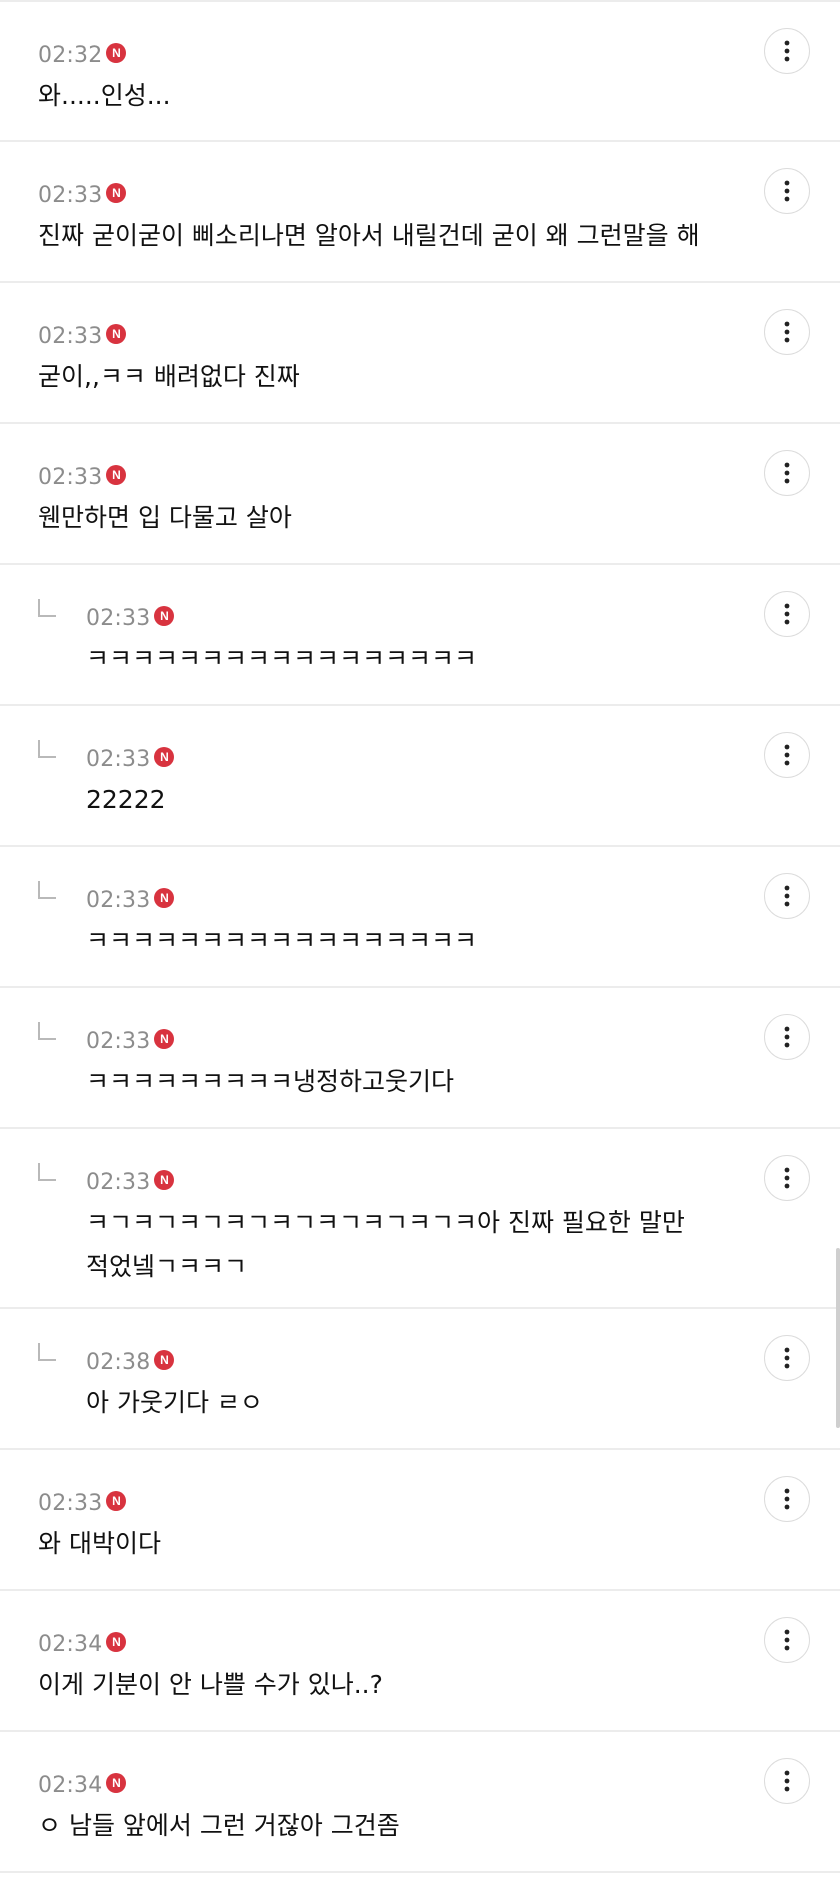  Describe the element at coordinates (420, 1802) in the screenshot. I see `comment: 02:34 N ㅇ 남들 앞에서 그런 거잖아 그건좀` at that location.